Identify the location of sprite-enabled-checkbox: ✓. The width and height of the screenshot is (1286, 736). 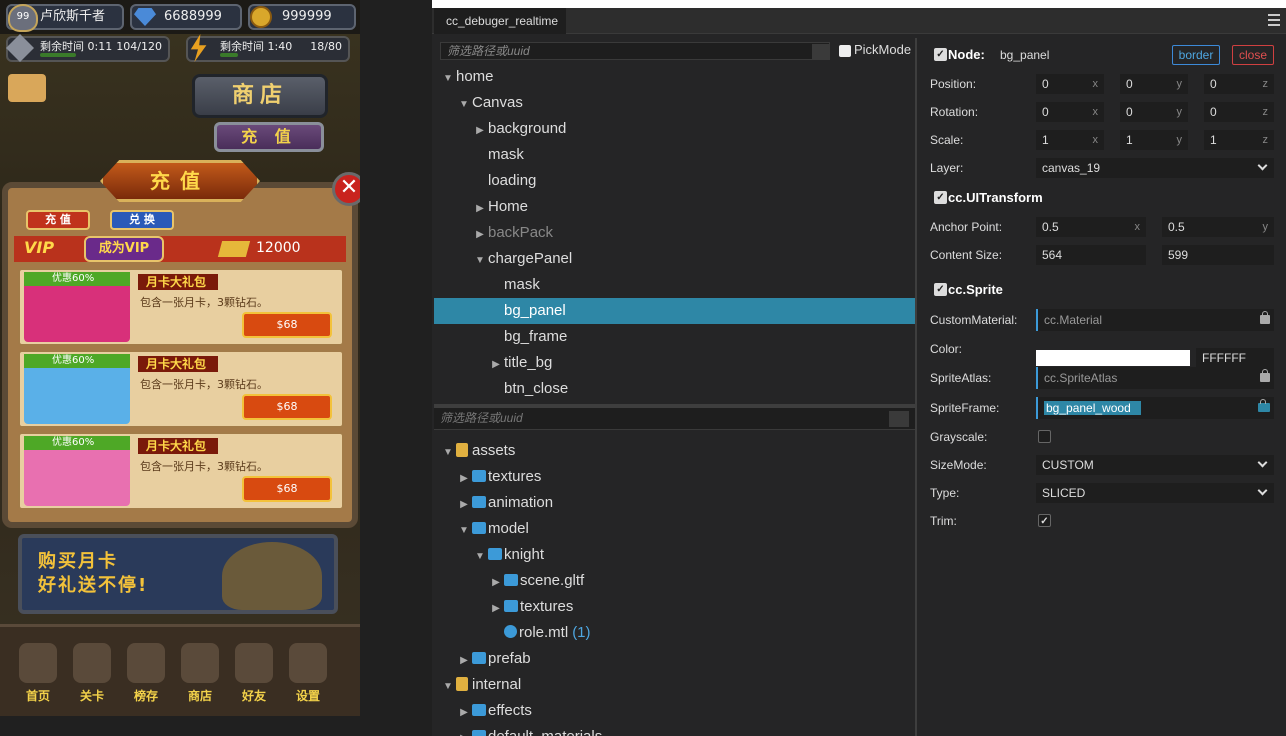
(940, 289).